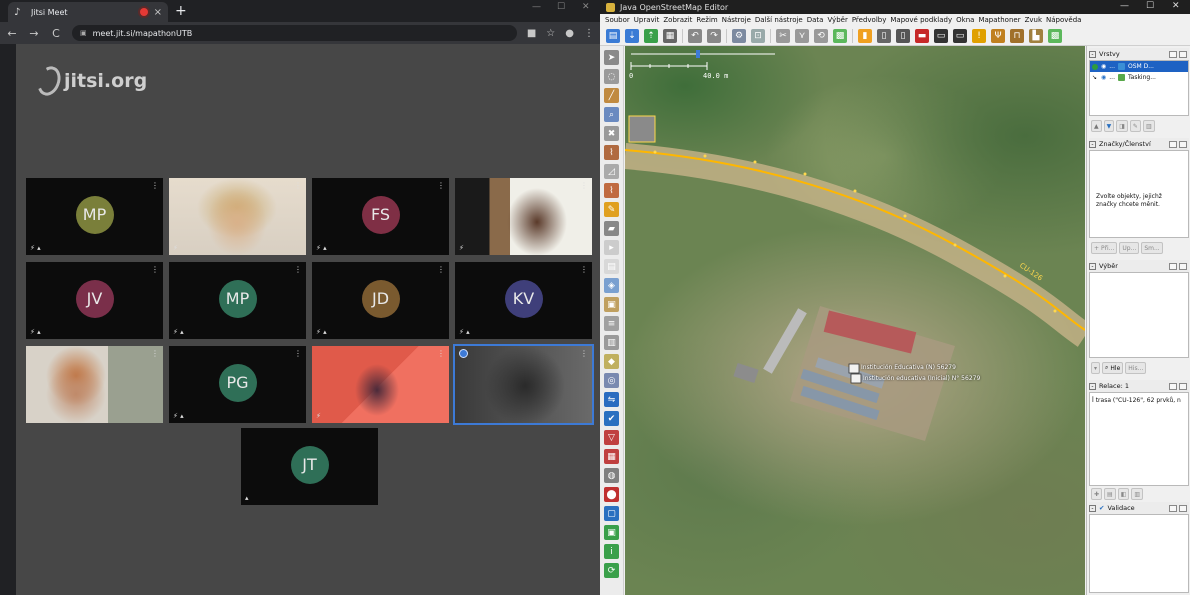  I want to click on preset-panel-icon: ▣, so click(611, 304).